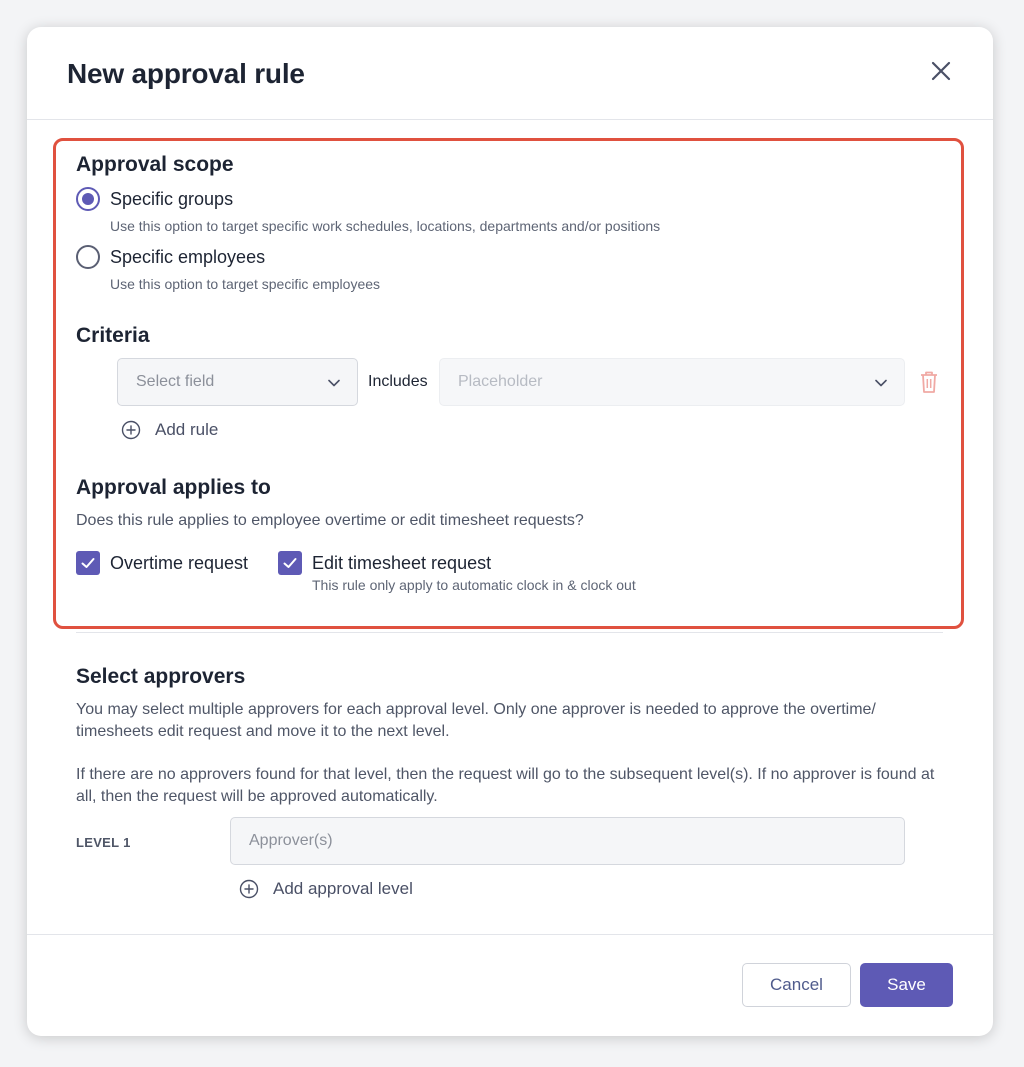 The image size is (1024, 1067). I want to click on close-icon, so click(941, 71).